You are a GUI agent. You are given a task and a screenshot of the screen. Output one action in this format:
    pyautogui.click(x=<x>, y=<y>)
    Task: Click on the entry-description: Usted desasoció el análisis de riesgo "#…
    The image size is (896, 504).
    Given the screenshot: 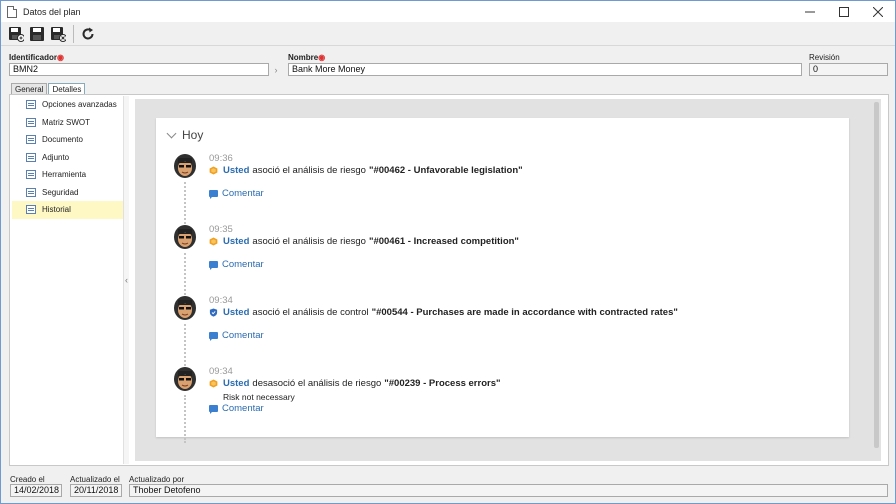 What is the action you would take?
    pyautogui.click(x=355, y=383)
    